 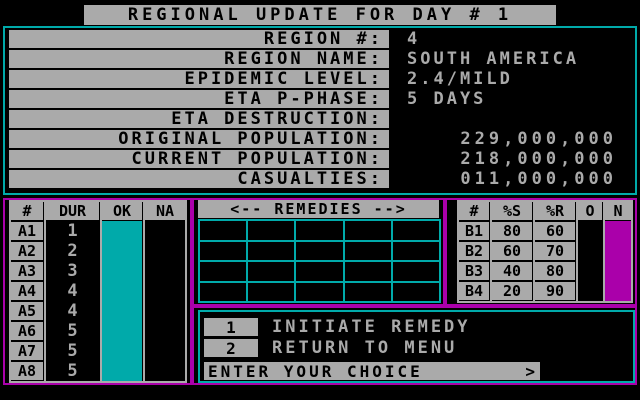 What do you see at coordinates (538, 159) in the screenshot?
I see `info-value: 218,000,000` at bounding box center [538, 159].